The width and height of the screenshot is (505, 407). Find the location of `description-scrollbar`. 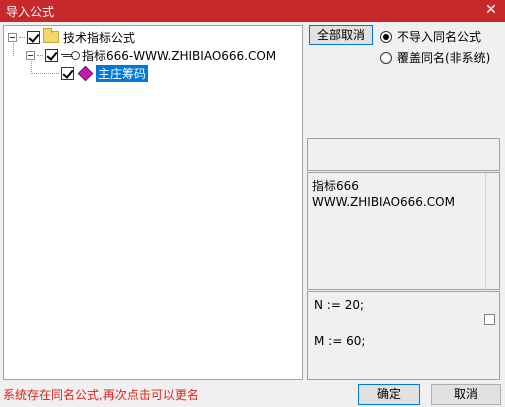

description-scrollbar is located at coordinates (492, 231).